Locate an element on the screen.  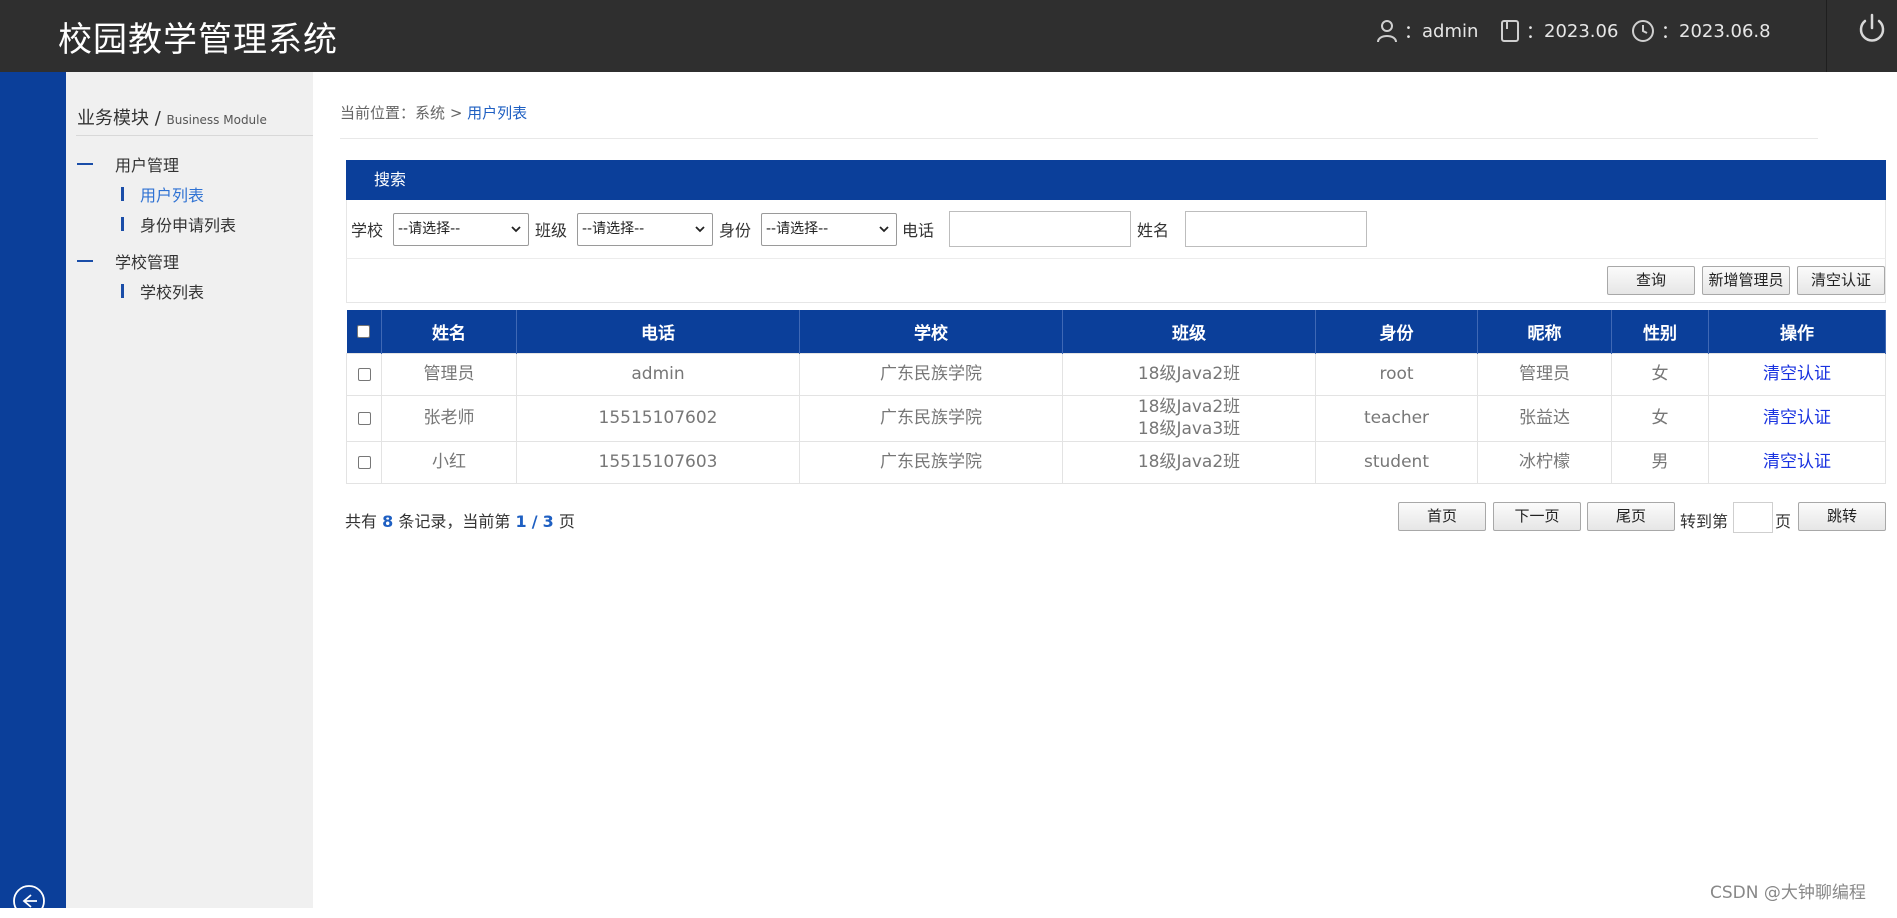
col-header-identity: 身份 is located at coordinates (1396, 331).